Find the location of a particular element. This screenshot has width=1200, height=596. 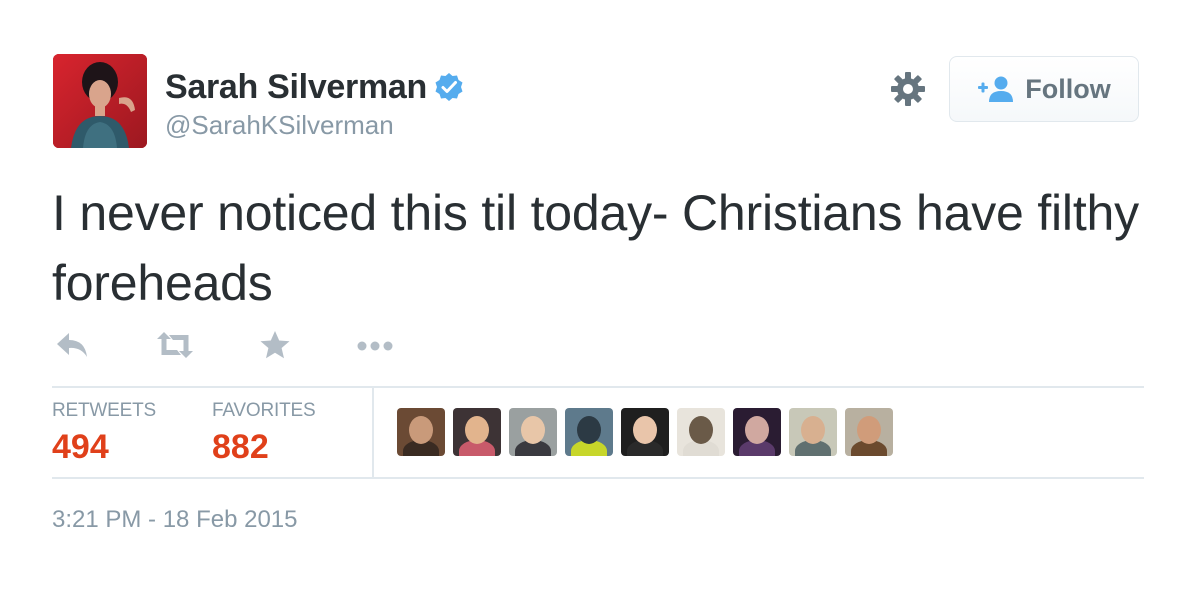

divider-bottom is located at coordinates (598, 478).